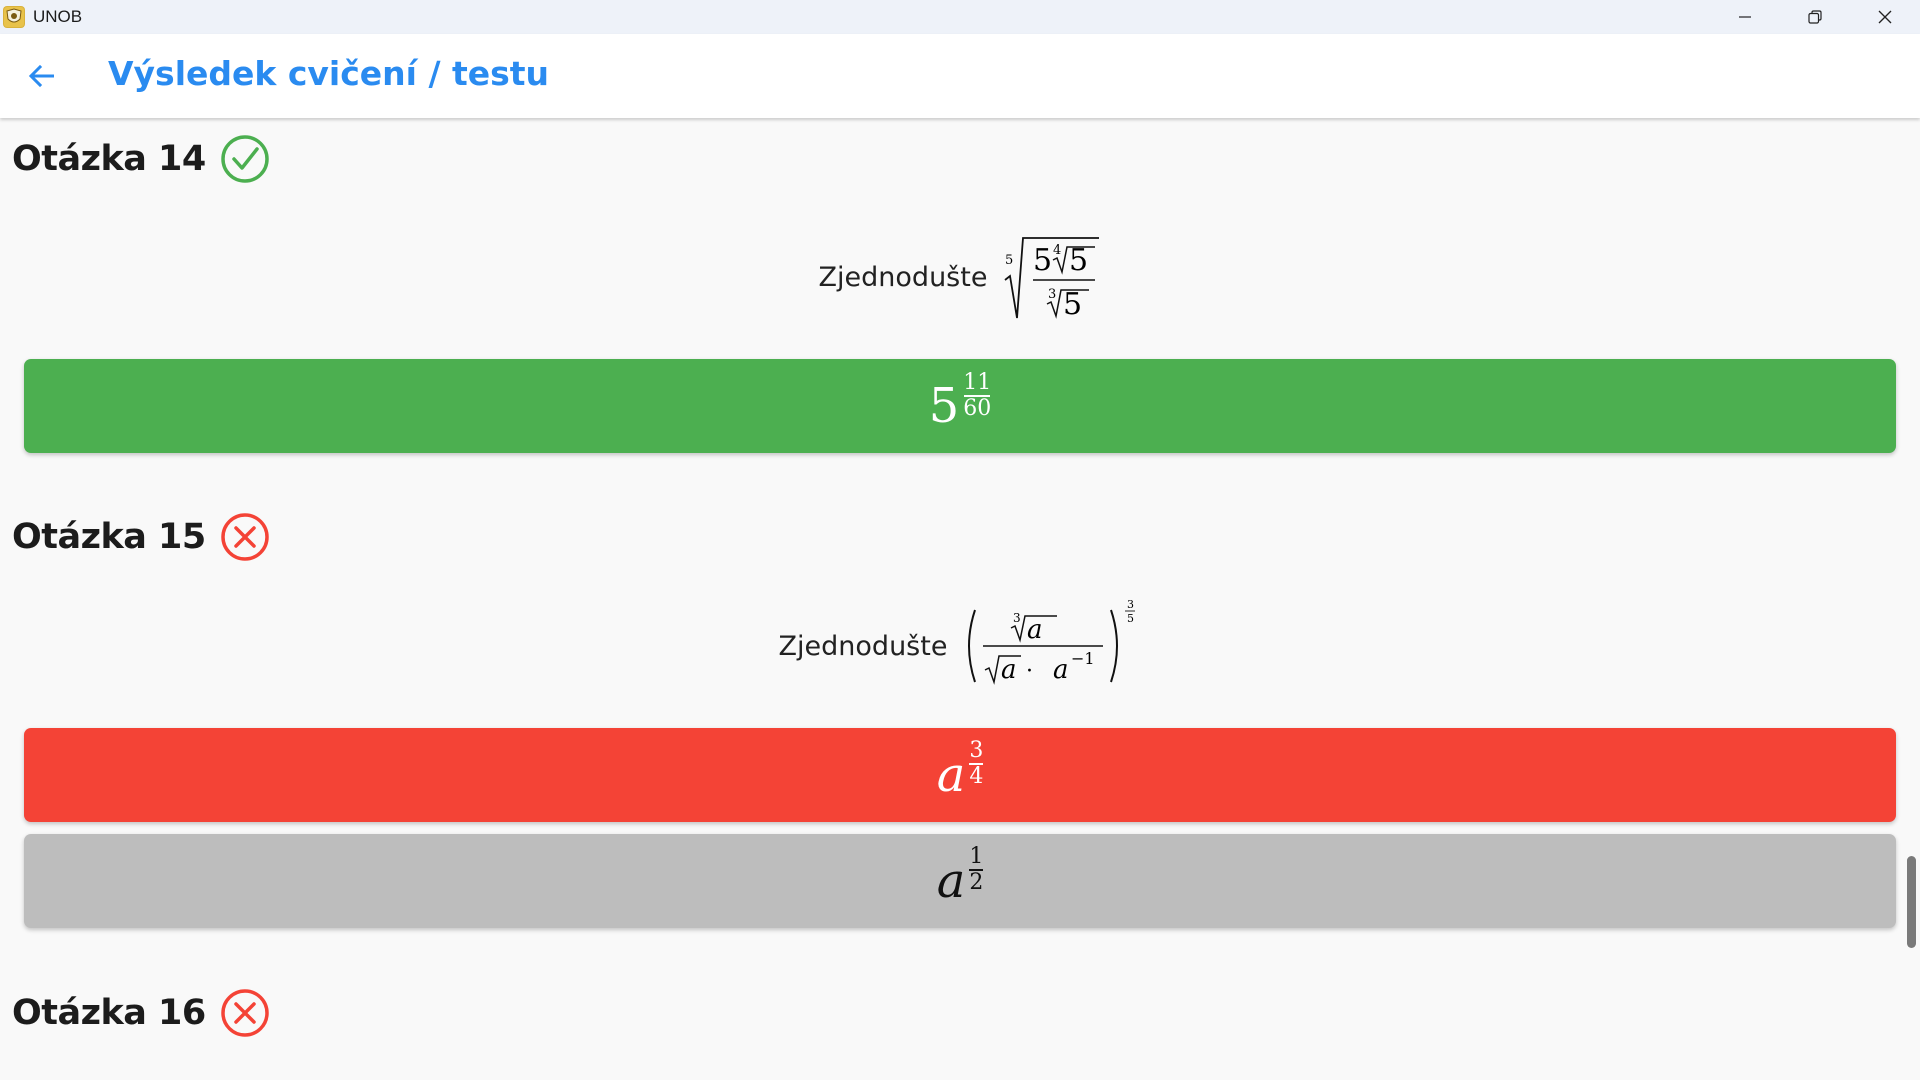  What do you see at coordinates (1052, 279) in the screenshot?
I see `math-expression: 5 5 4 5 3 5` at bounding box center [1052, 279].